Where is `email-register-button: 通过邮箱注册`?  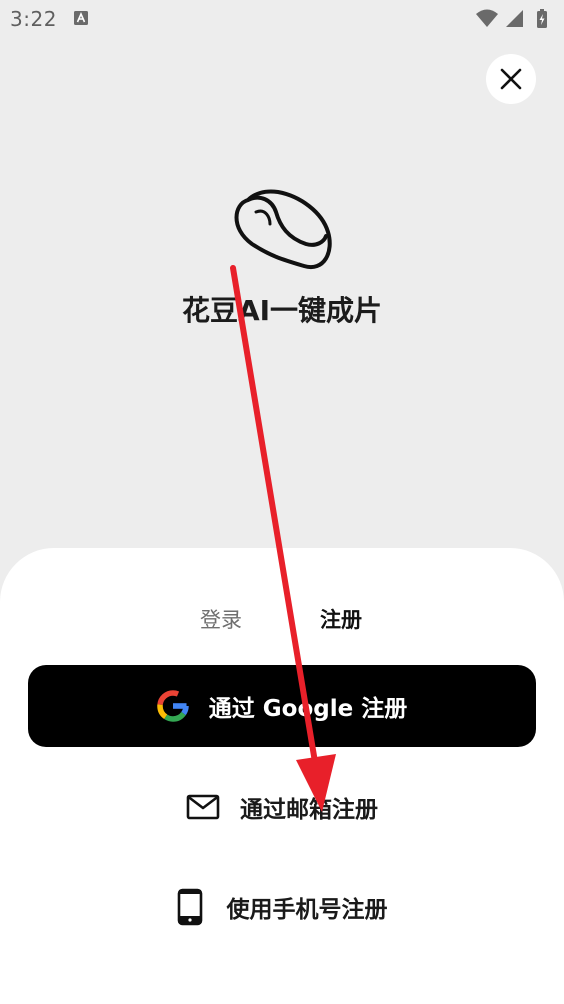 email-register-button: 通过邮箱注册 is located at coordinates (282, 807).